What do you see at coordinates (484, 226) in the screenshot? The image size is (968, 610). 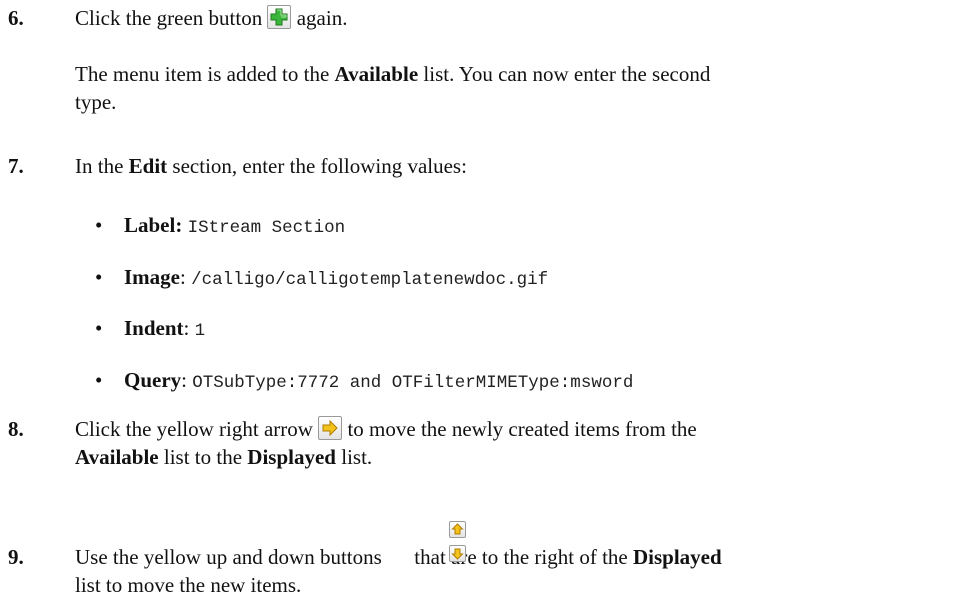 I see `bullet-label: • Label: IStream Section` at bounding box center [484, 226].